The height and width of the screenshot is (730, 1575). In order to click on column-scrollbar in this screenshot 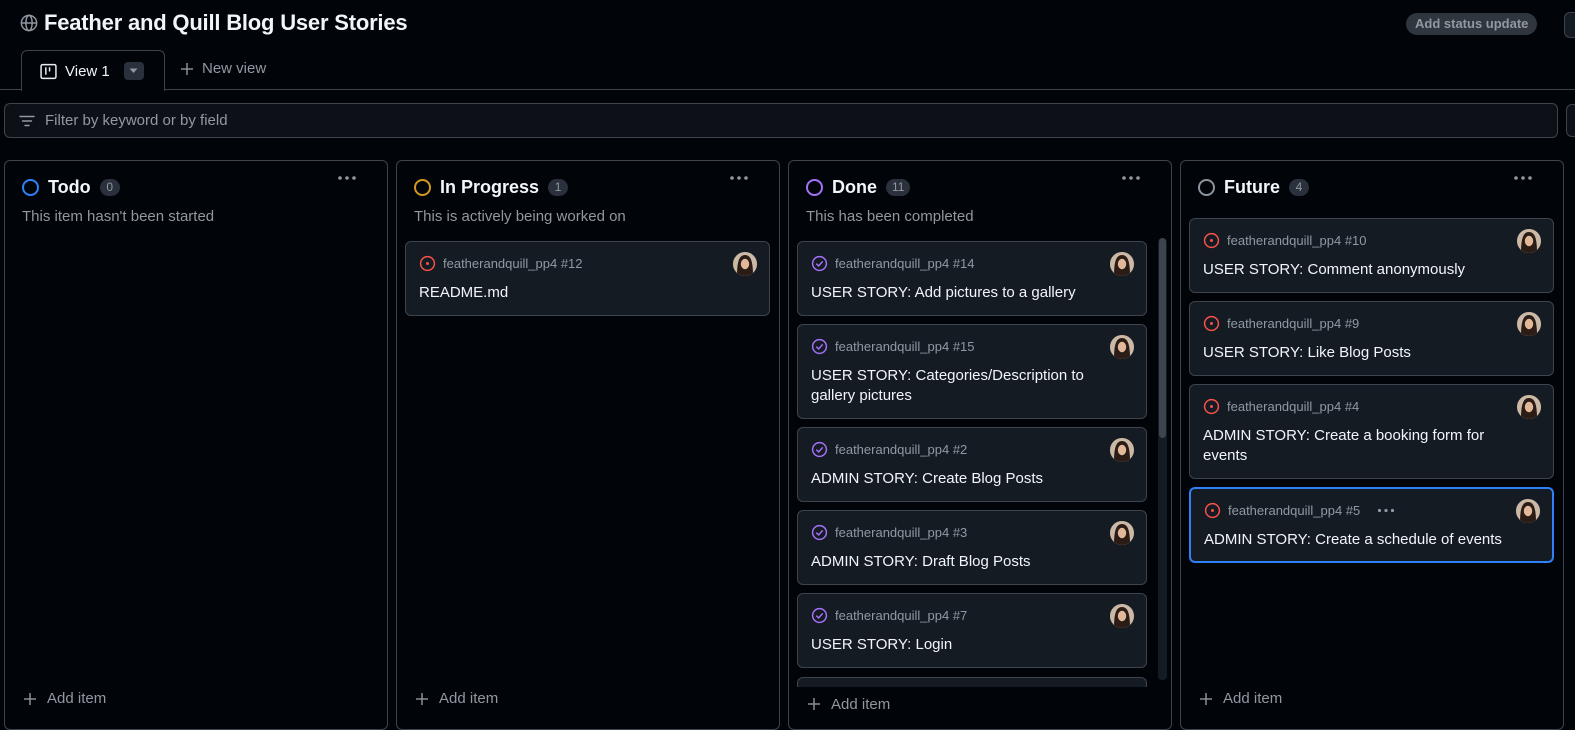, I will do `click(1162, 459)`.